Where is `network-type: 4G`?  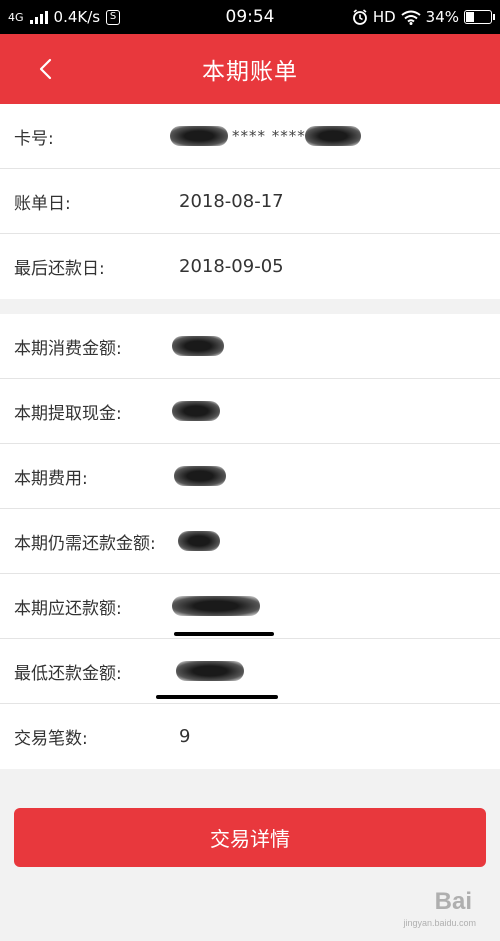 network-type: 4G is located at coordinates (16, 17).